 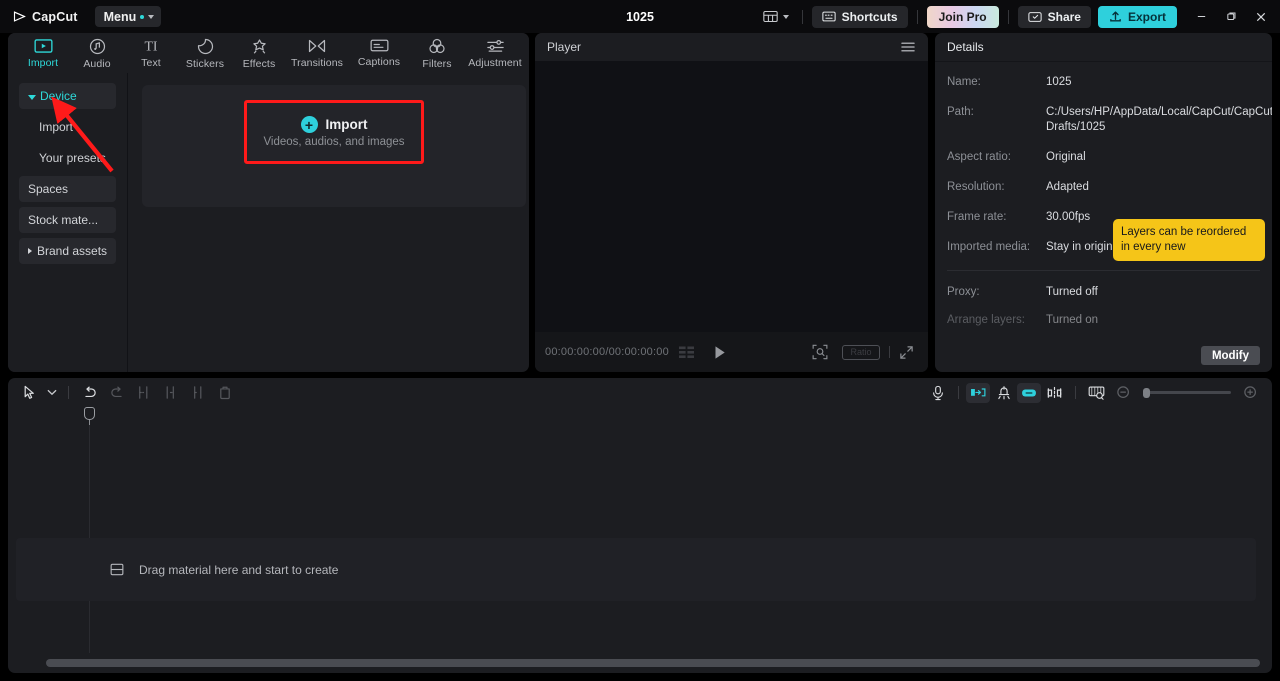 What do you see at coordinates (151, 52) in the screenshot?
I see `tab-text: TI Text` at bounding box center [151, 52].